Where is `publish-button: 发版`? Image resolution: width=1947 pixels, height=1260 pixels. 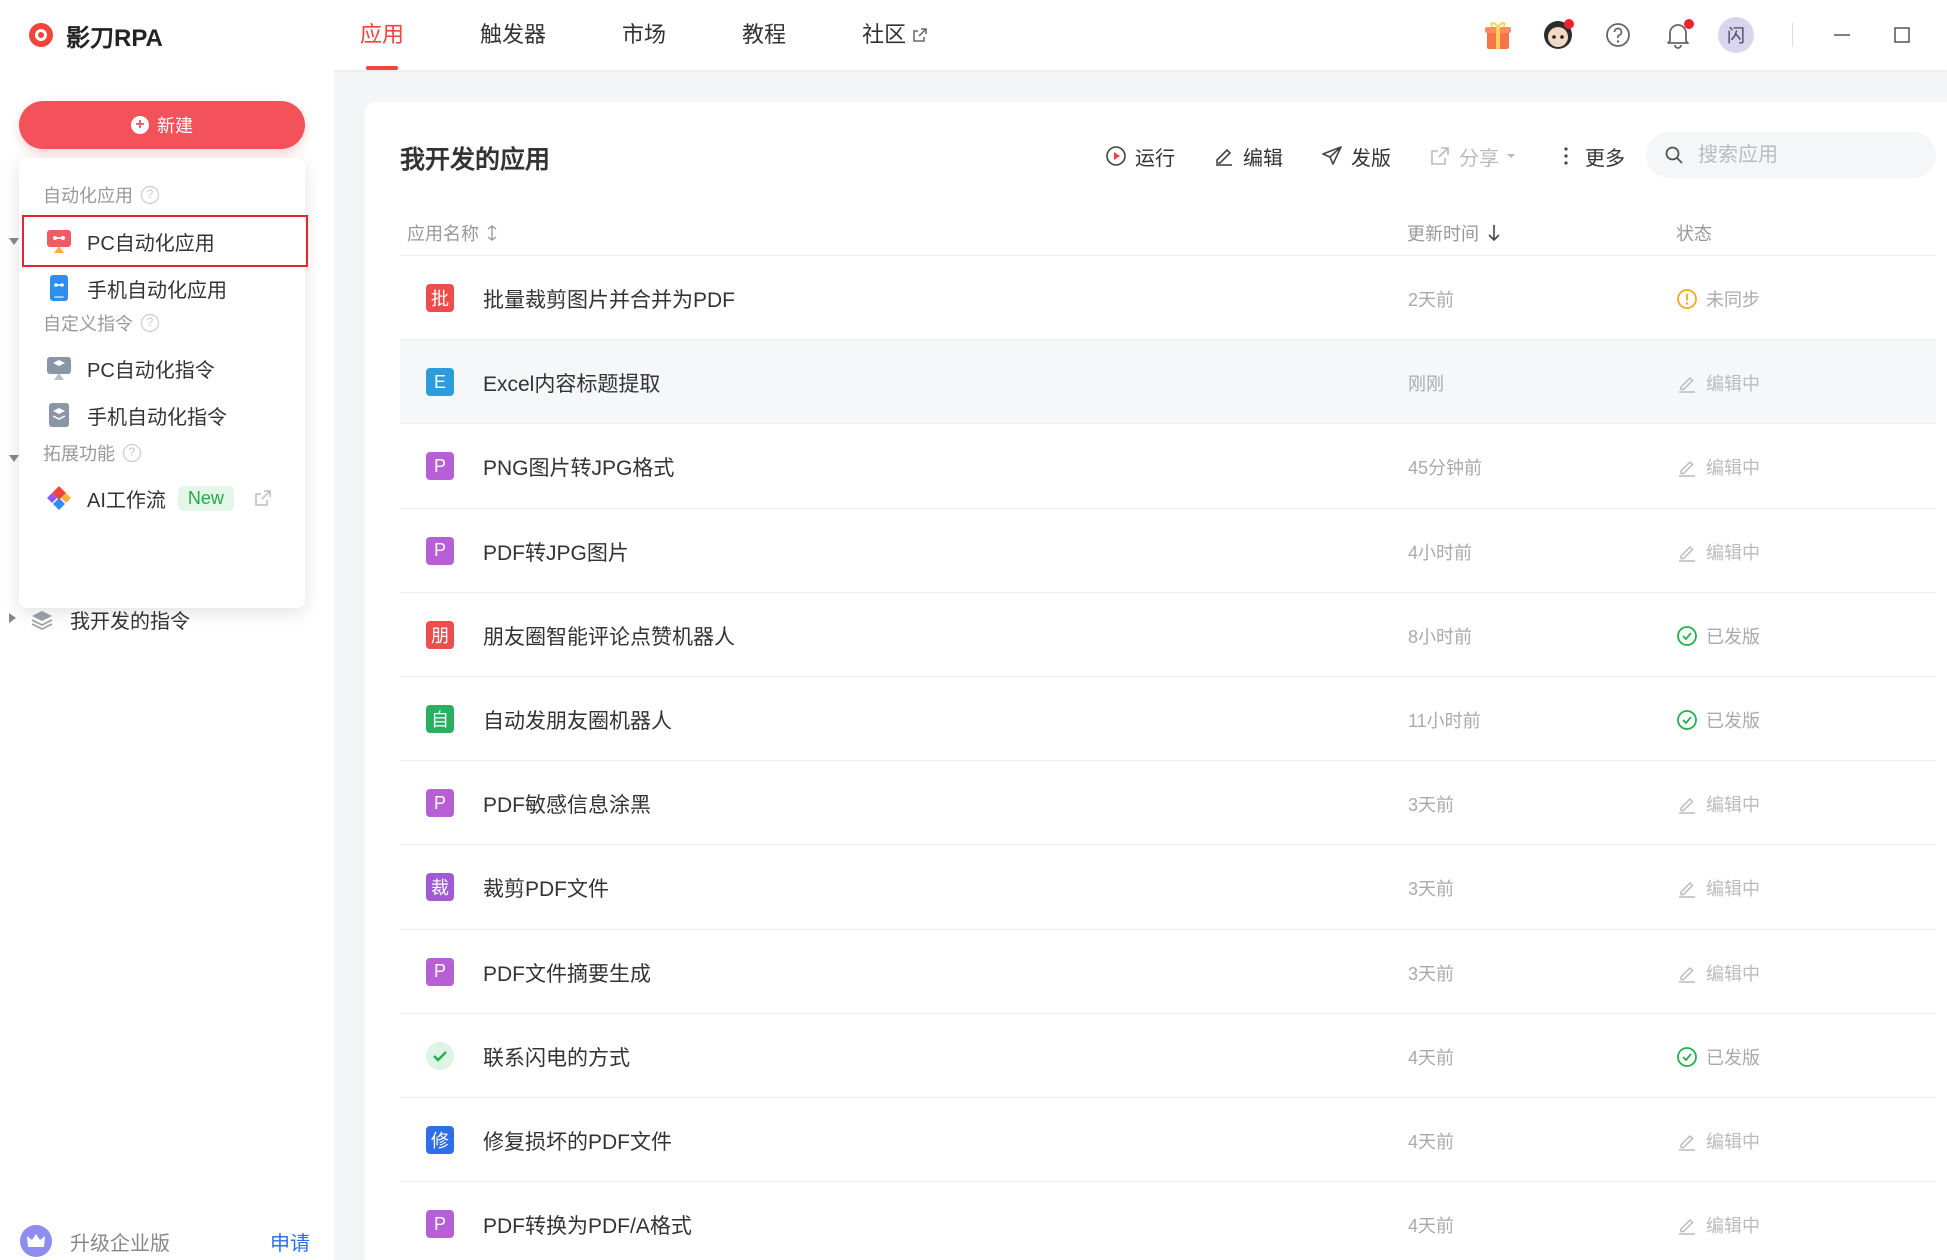
publish-button: 发版 is located at coordinates (1356, 156).